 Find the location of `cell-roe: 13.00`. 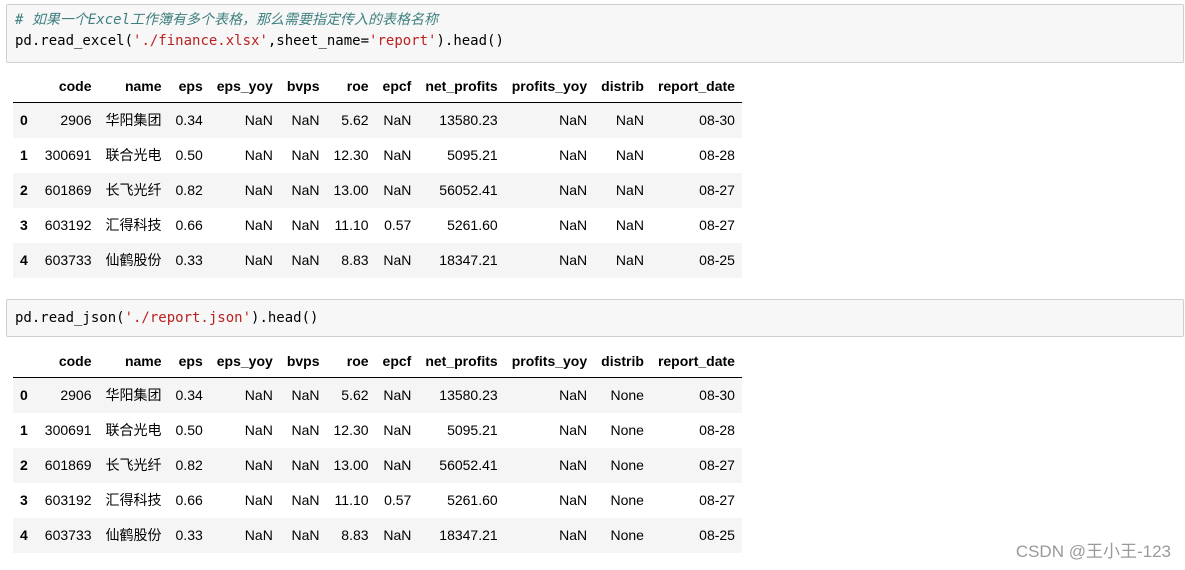

cell-roe: 13.00 is located at coordinates (351, 465).